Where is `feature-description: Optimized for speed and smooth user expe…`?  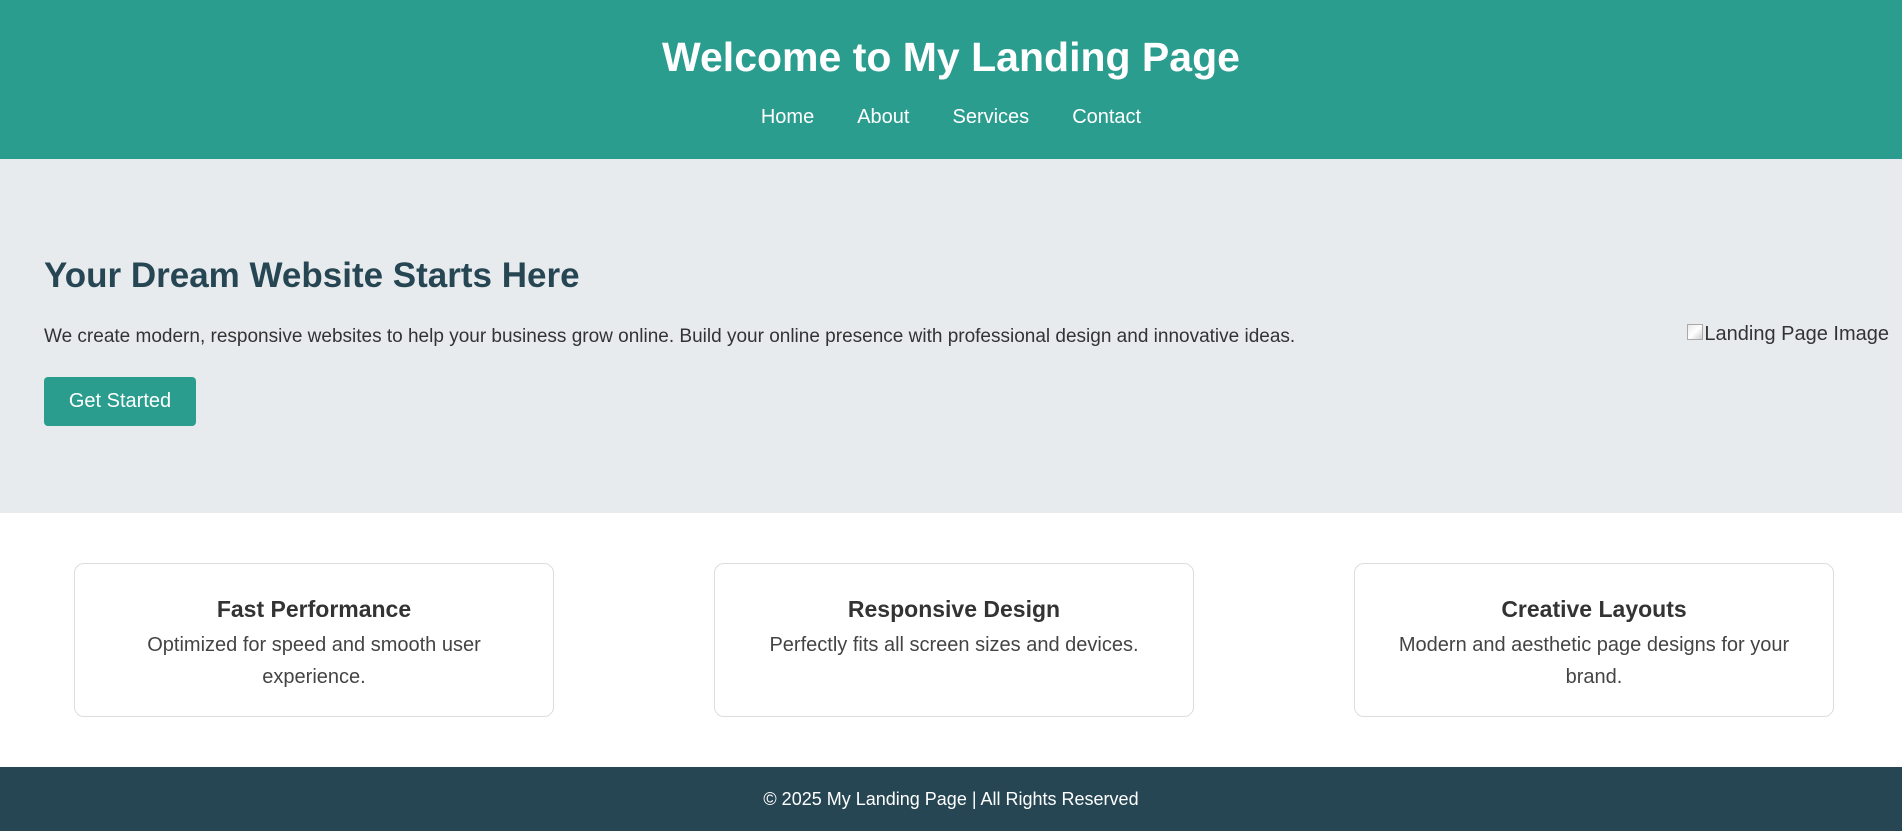
feature-description: Optimized for speed and smooth user expe… is located at coordinates (314, 661).